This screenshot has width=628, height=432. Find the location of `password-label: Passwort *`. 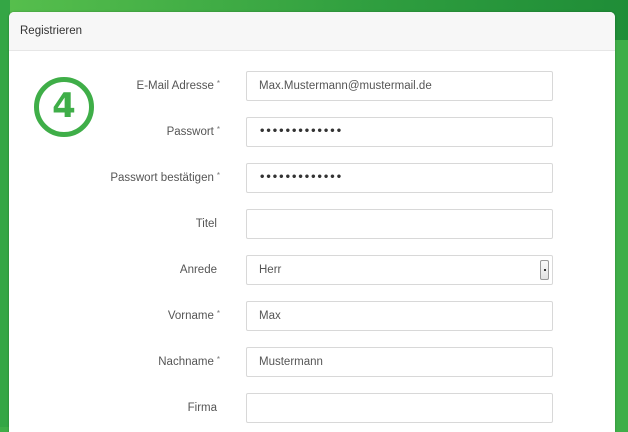

password-label: Passwort * is located at coordinates (193, 131).